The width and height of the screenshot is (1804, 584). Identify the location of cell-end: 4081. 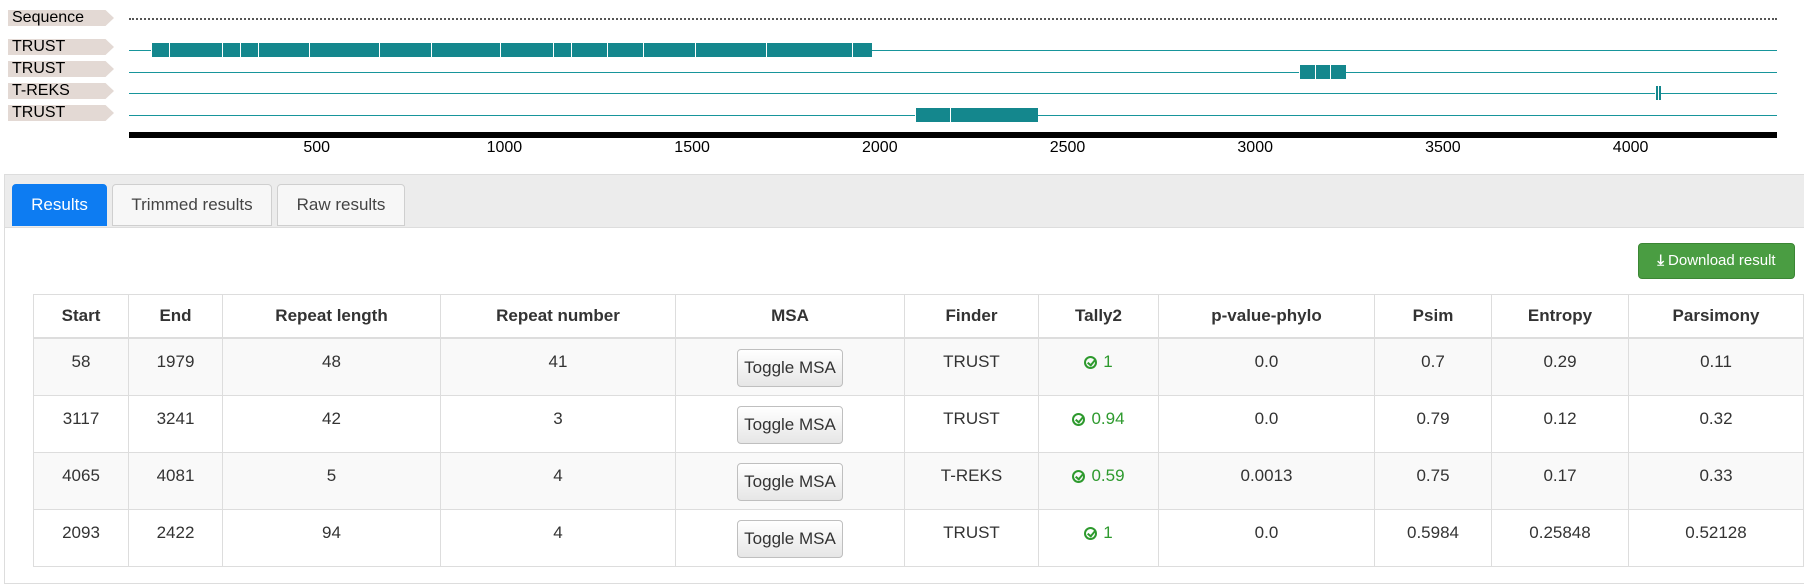
(175, 480).